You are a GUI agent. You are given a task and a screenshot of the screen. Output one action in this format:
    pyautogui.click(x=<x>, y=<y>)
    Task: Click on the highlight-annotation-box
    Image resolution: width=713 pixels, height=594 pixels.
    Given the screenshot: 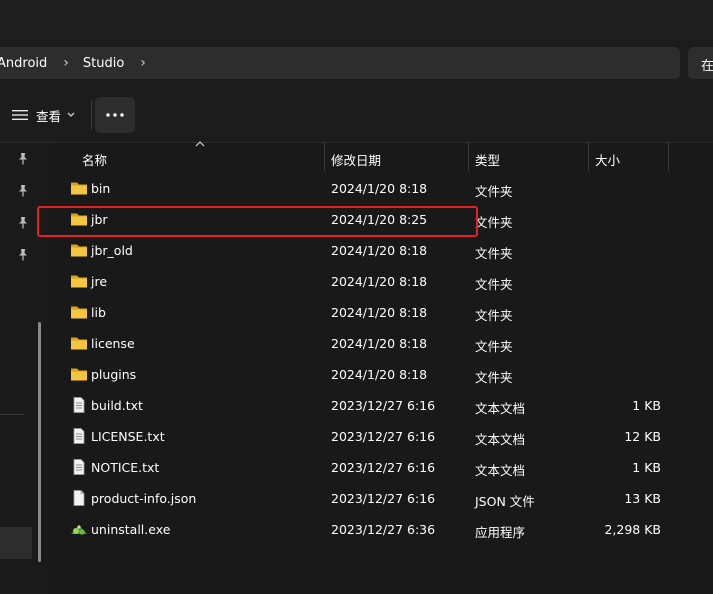 What is the action you would take?
    pyautogui.click(x=257, y=221)
    